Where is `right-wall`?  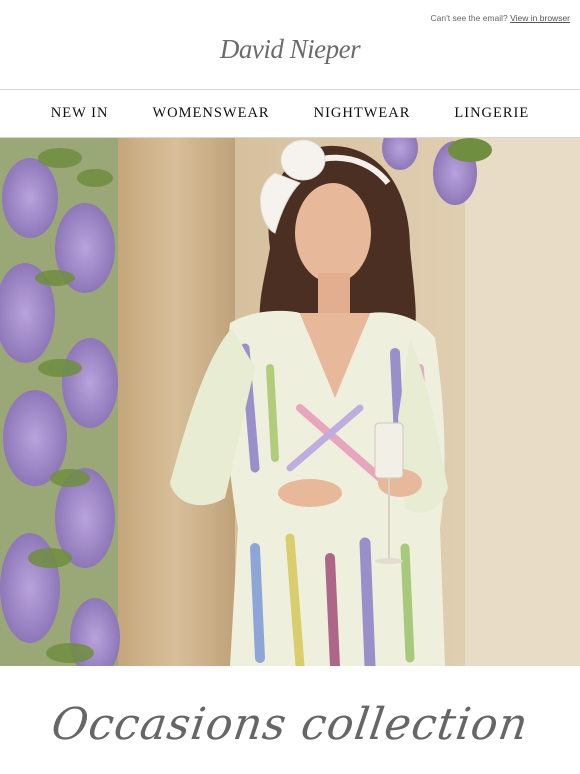
right-wall is located at coordinates (522, 402).